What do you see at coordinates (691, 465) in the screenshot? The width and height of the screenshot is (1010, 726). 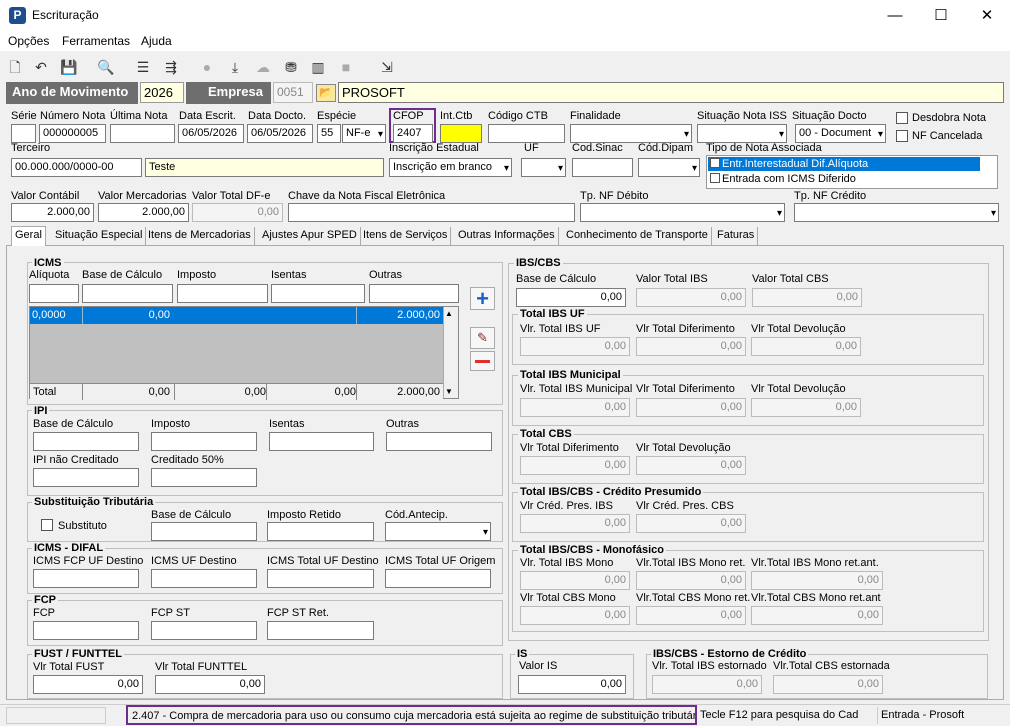 I see `ibs-cbs-b-input: 0,00` at bounding box center [691, 465].